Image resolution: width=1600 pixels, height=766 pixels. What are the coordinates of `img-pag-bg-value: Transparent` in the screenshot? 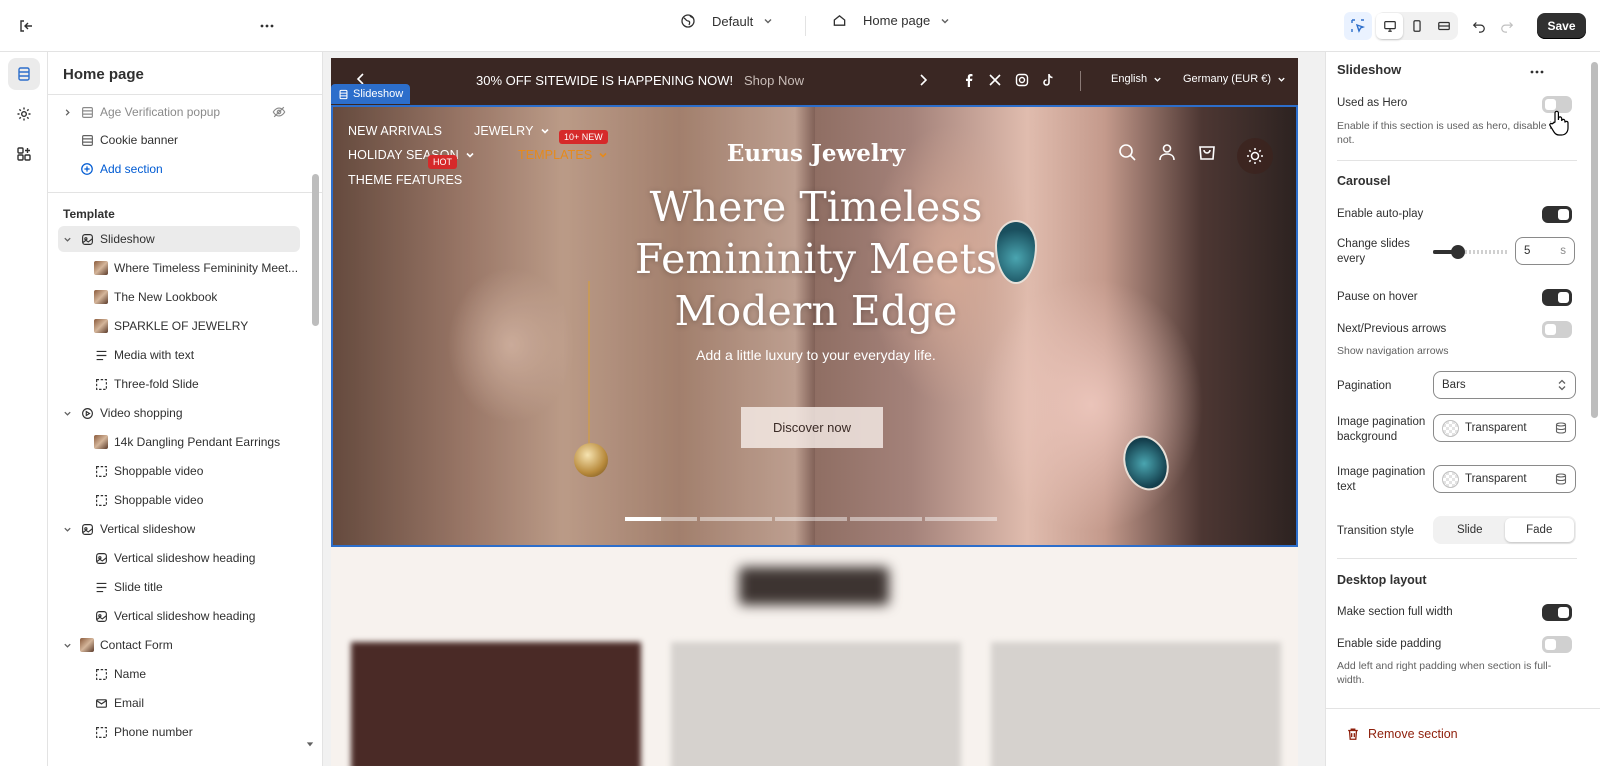 It's located at (1496, 428).